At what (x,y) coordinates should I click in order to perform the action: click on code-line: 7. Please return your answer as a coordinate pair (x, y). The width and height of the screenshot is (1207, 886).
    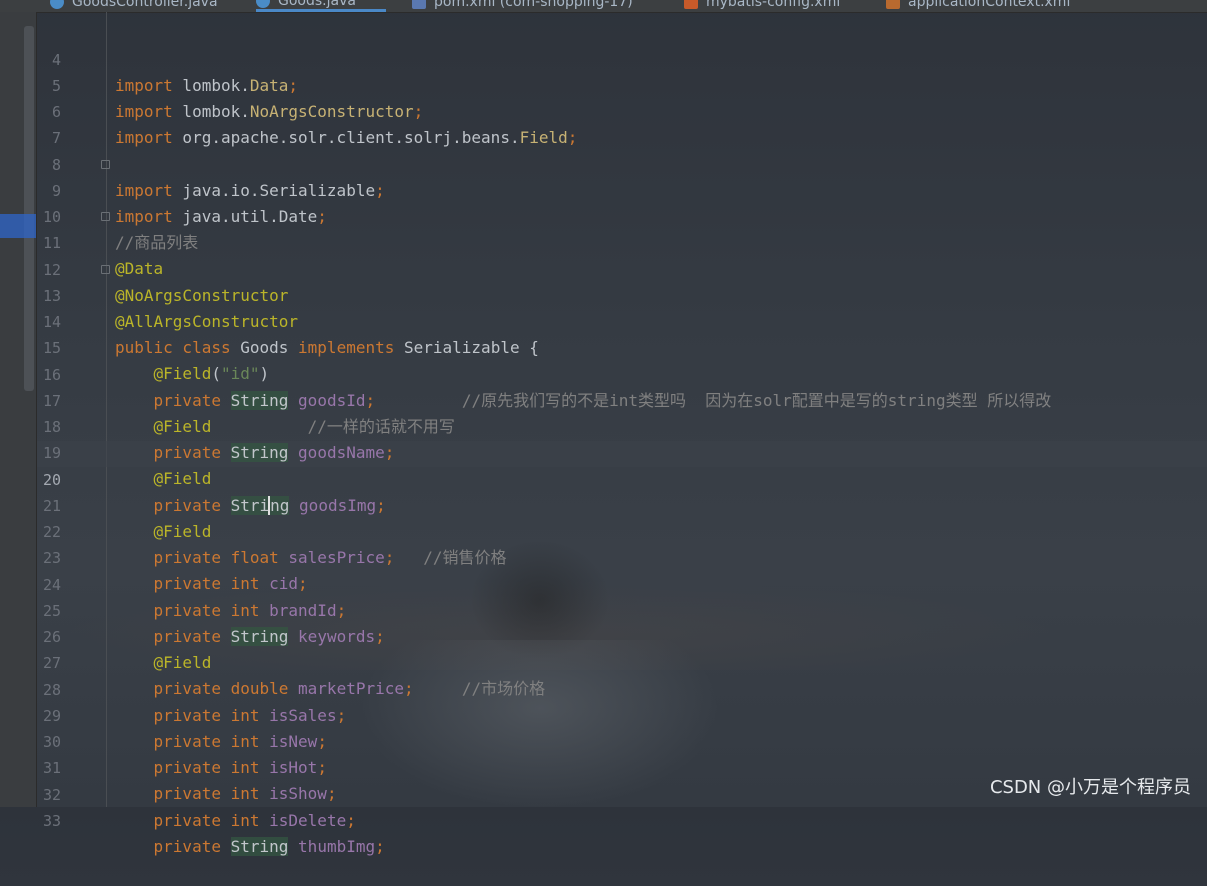
    Looking at the image, I should click on (603, 123).